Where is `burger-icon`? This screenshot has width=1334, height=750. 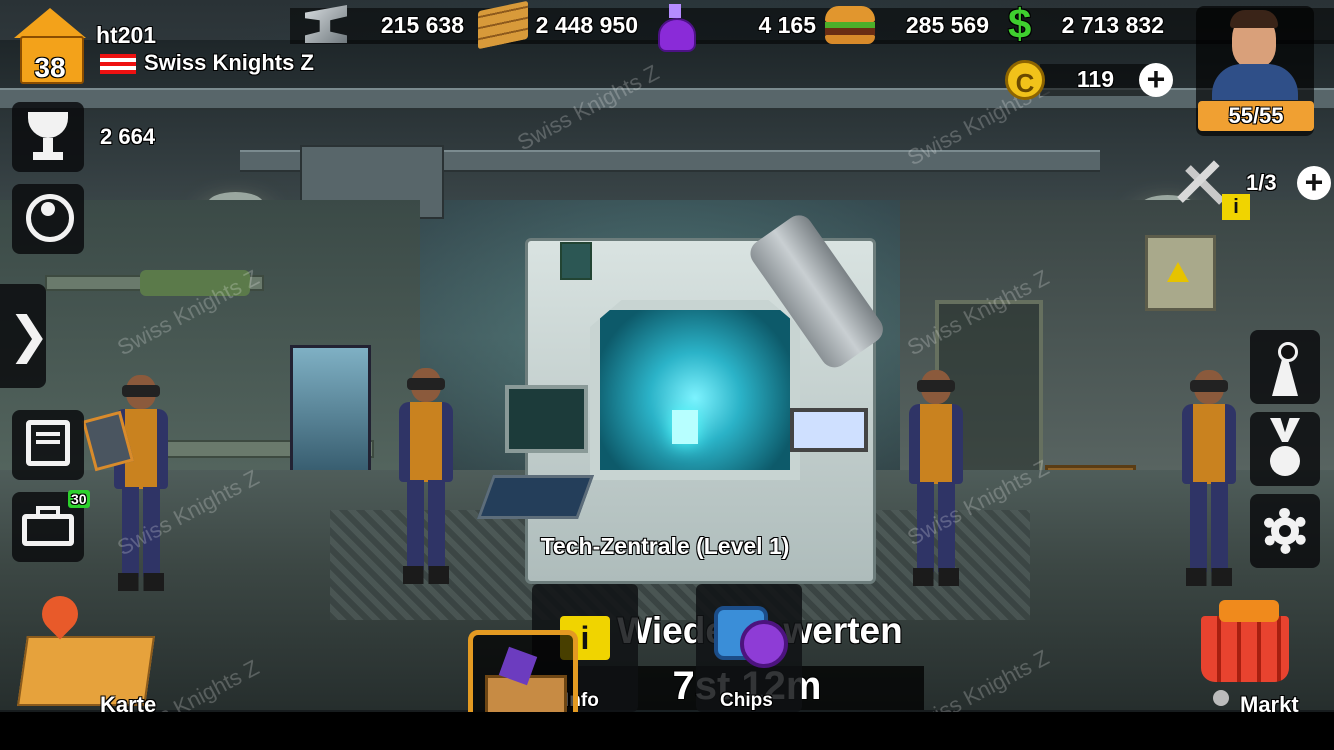 burger-icon is located at coordinates (850, 25).